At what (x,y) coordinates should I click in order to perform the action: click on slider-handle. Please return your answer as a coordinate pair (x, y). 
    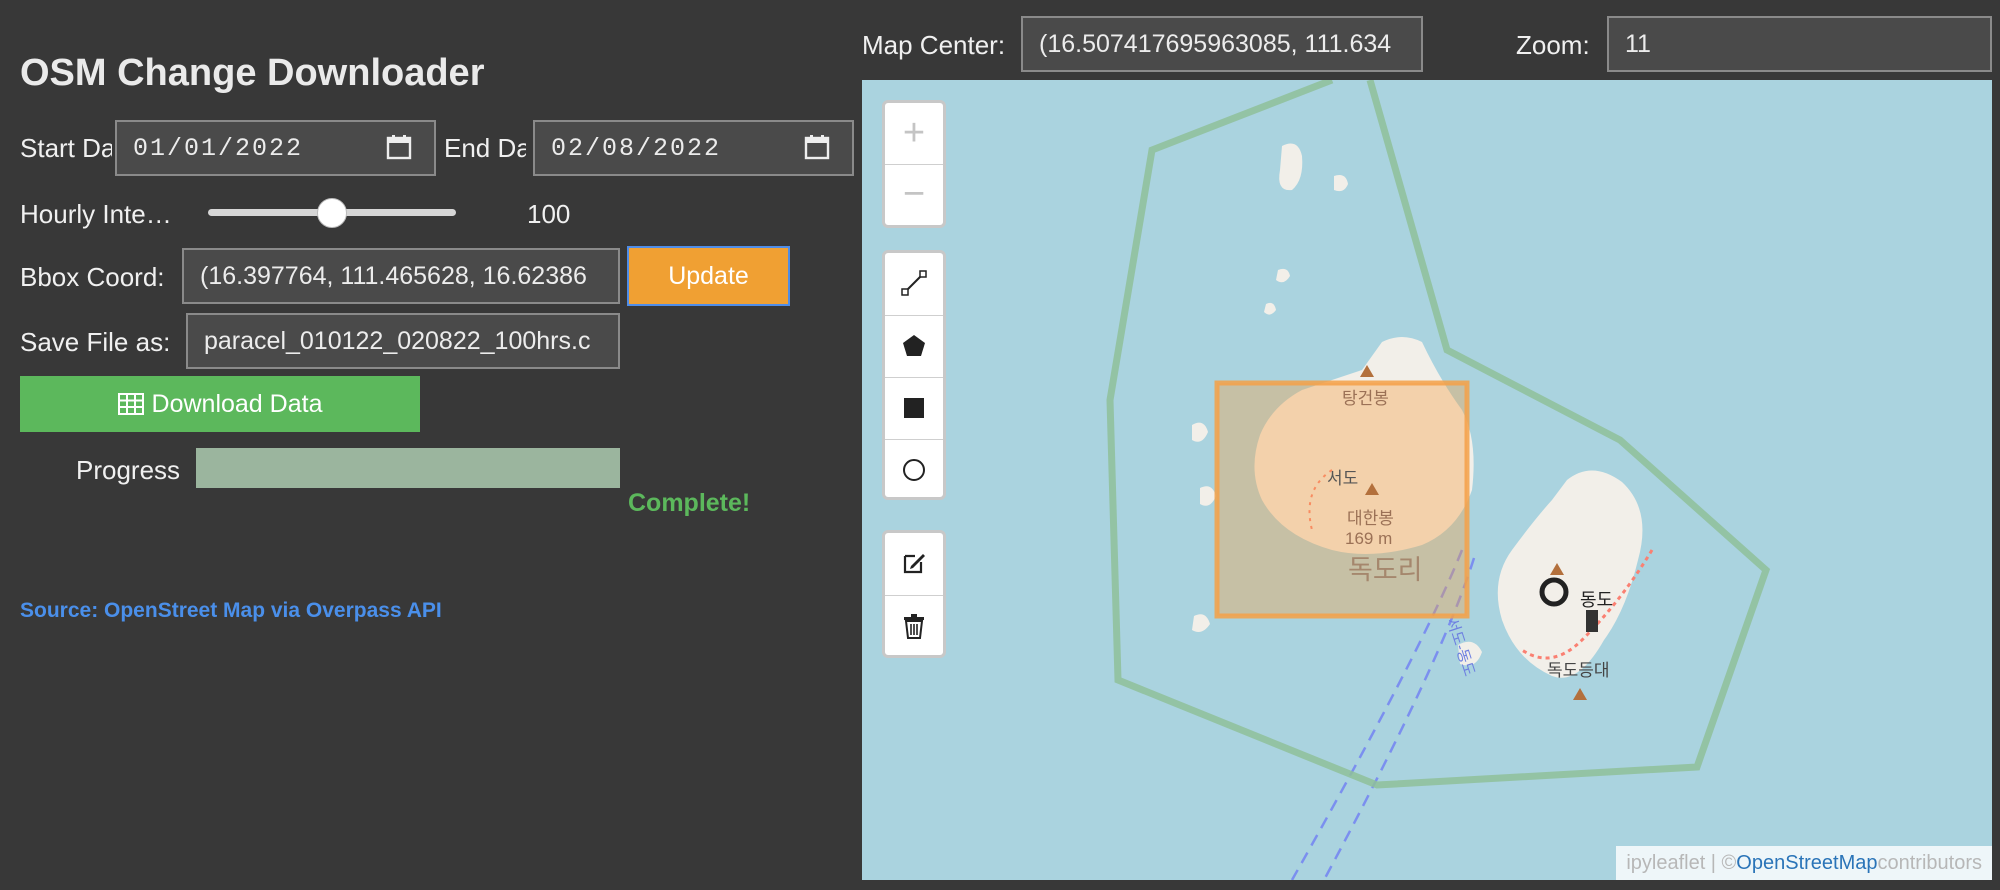
    Looking at the image, I should click on (332, 213).